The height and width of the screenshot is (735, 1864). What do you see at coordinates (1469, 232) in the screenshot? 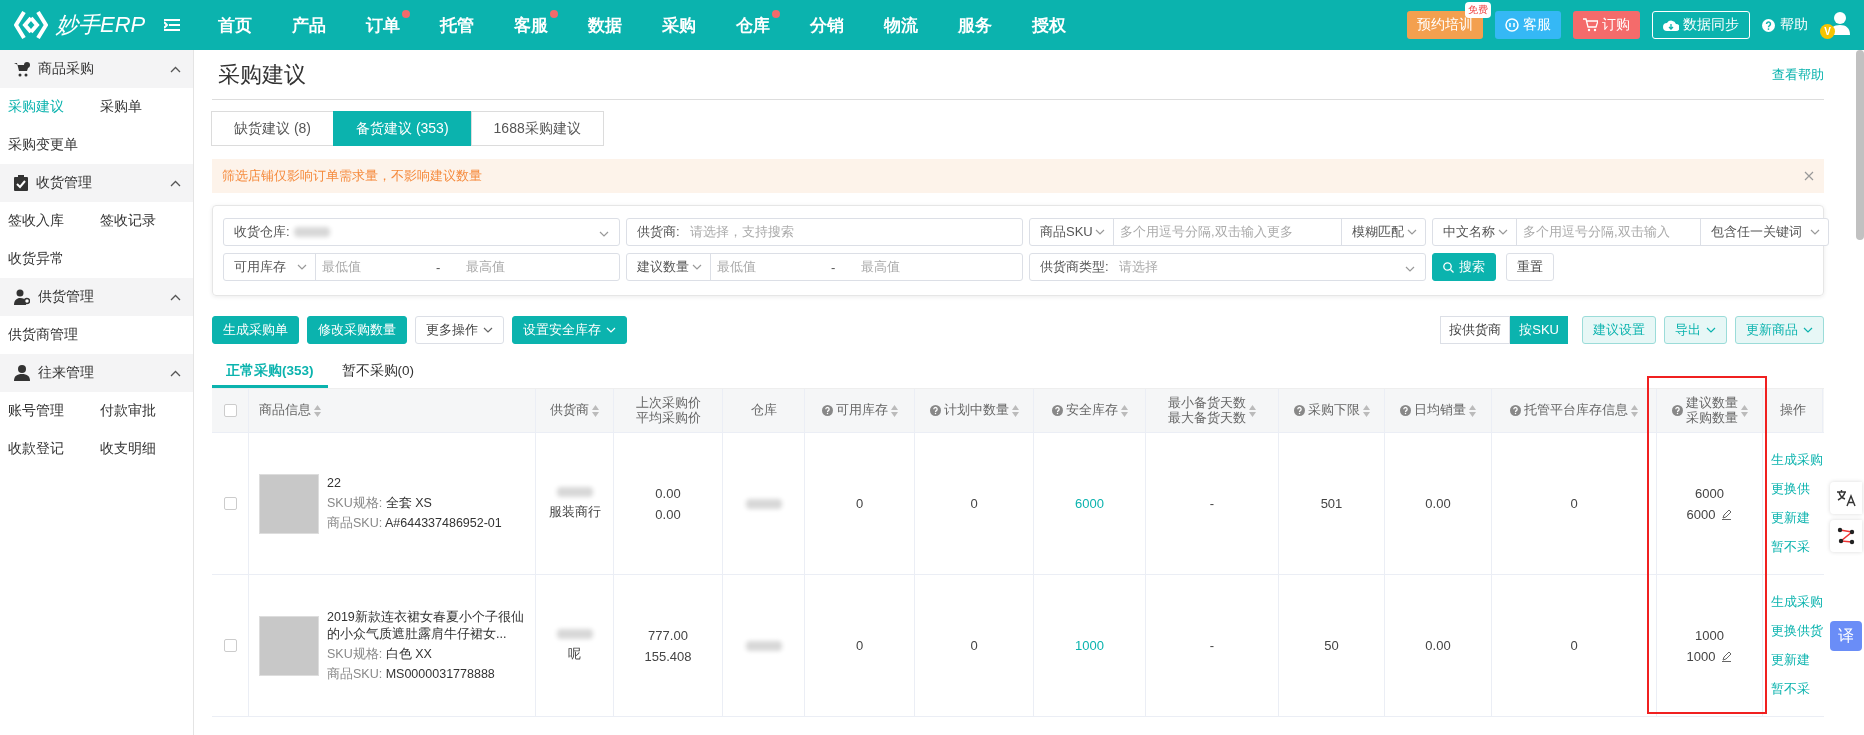
I see `field-label: 中文名称` at bounding box center [1469, 232].